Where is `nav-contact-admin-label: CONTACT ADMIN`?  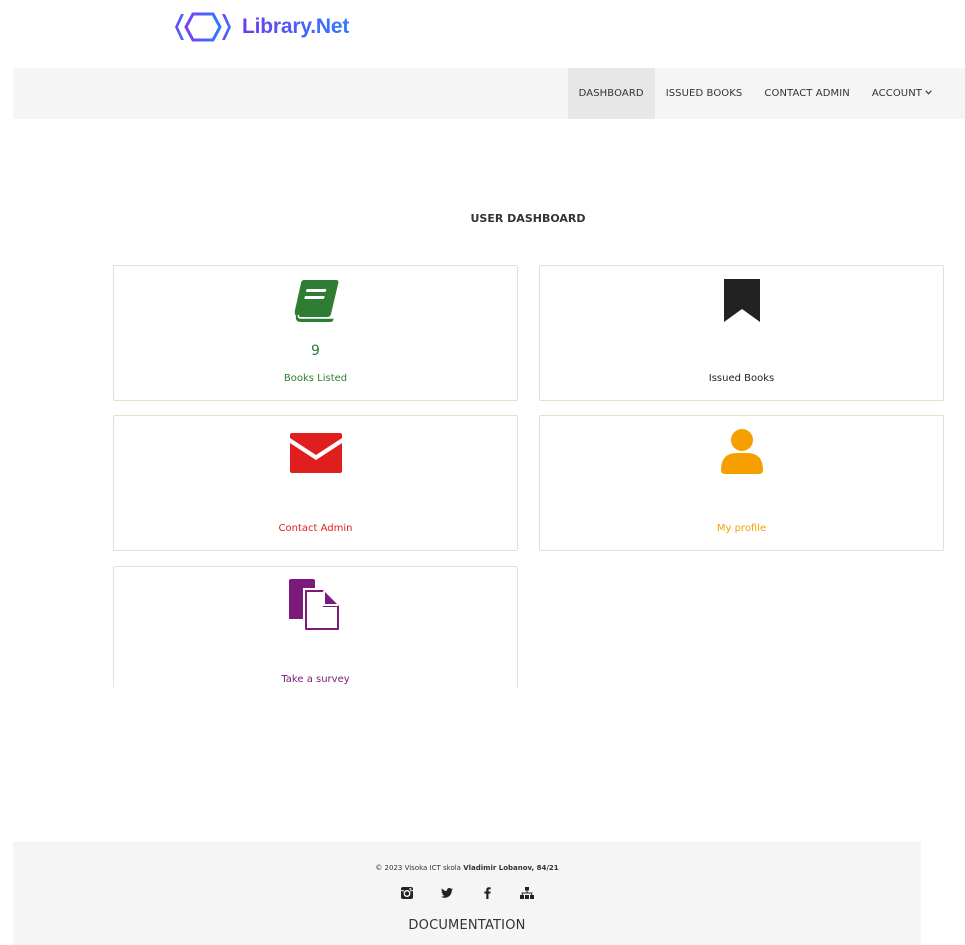
nav-contact-admin-label: CONTACT ADMIN is located at coordinates (807, 93).